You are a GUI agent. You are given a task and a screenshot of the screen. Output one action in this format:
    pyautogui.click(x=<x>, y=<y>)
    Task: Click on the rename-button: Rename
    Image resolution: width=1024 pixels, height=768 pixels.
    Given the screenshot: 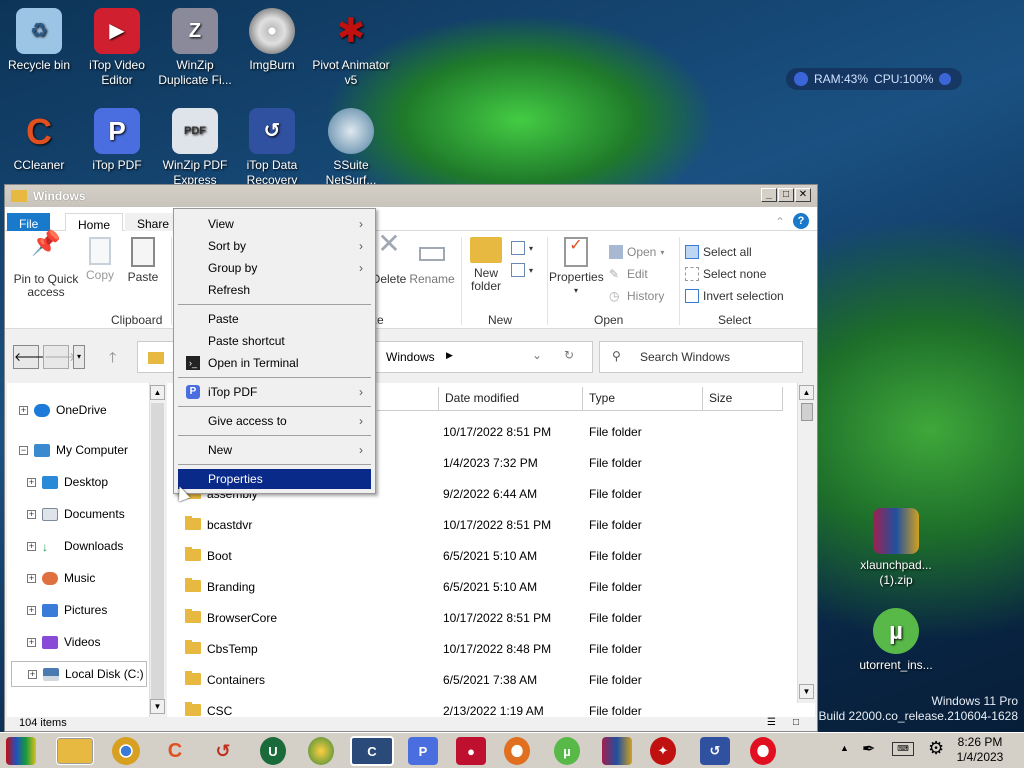 What is the action you would take?
    pyautogui.click(x=432, y=261)
    